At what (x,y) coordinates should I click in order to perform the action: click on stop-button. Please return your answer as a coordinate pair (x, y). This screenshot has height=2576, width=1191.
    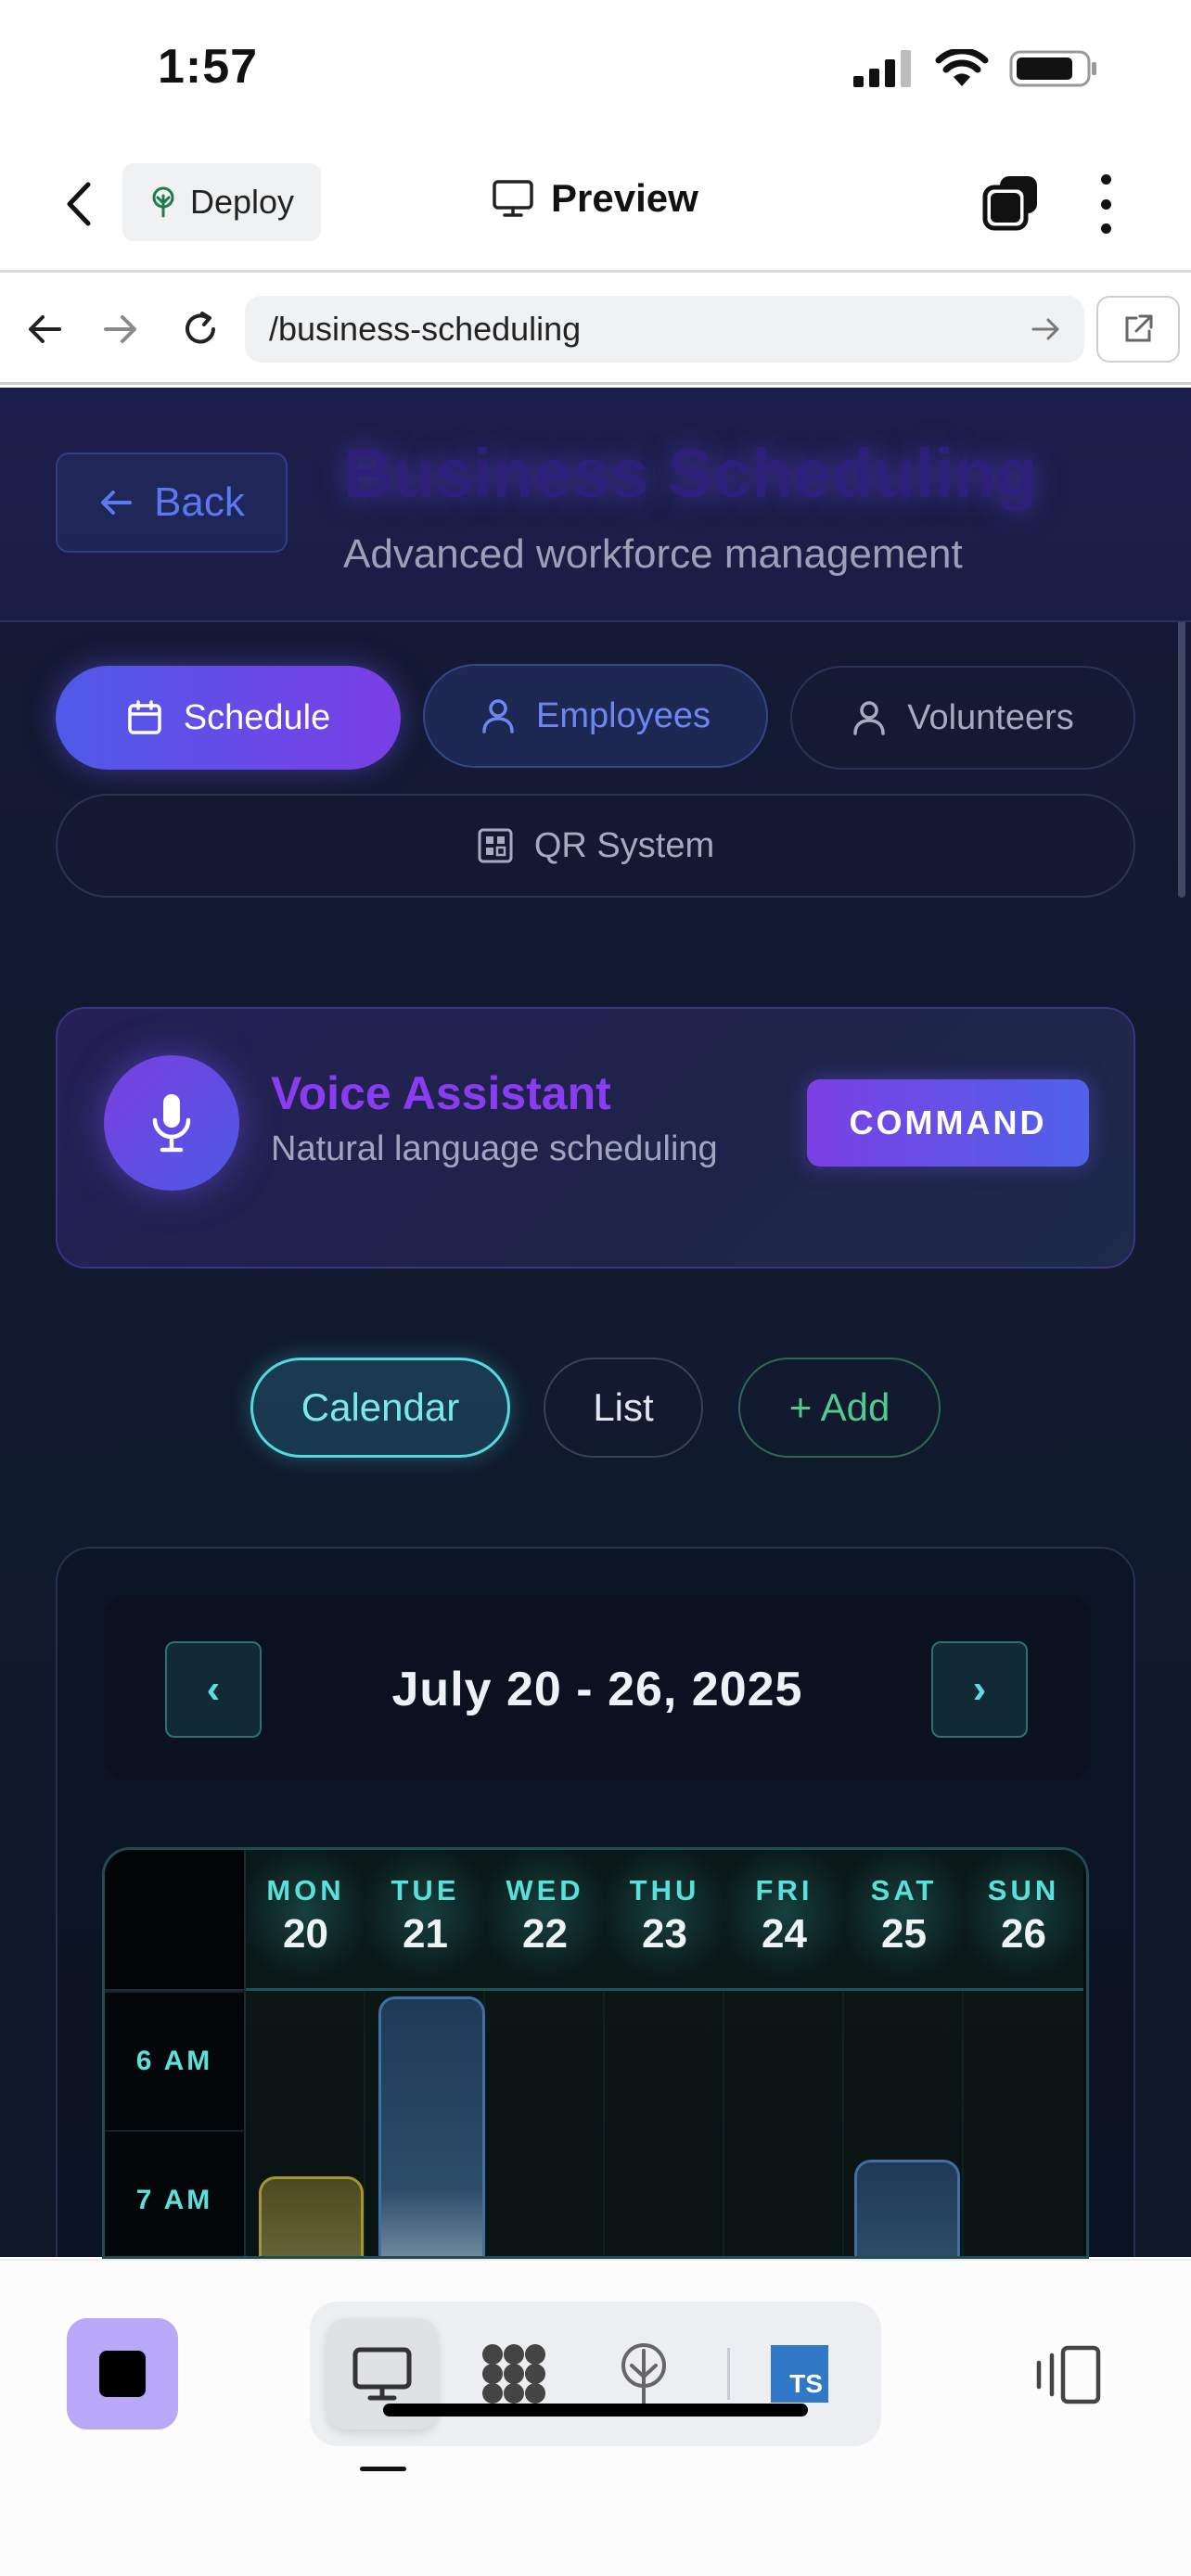
    Looking at the image, I should click on (122, 2373).